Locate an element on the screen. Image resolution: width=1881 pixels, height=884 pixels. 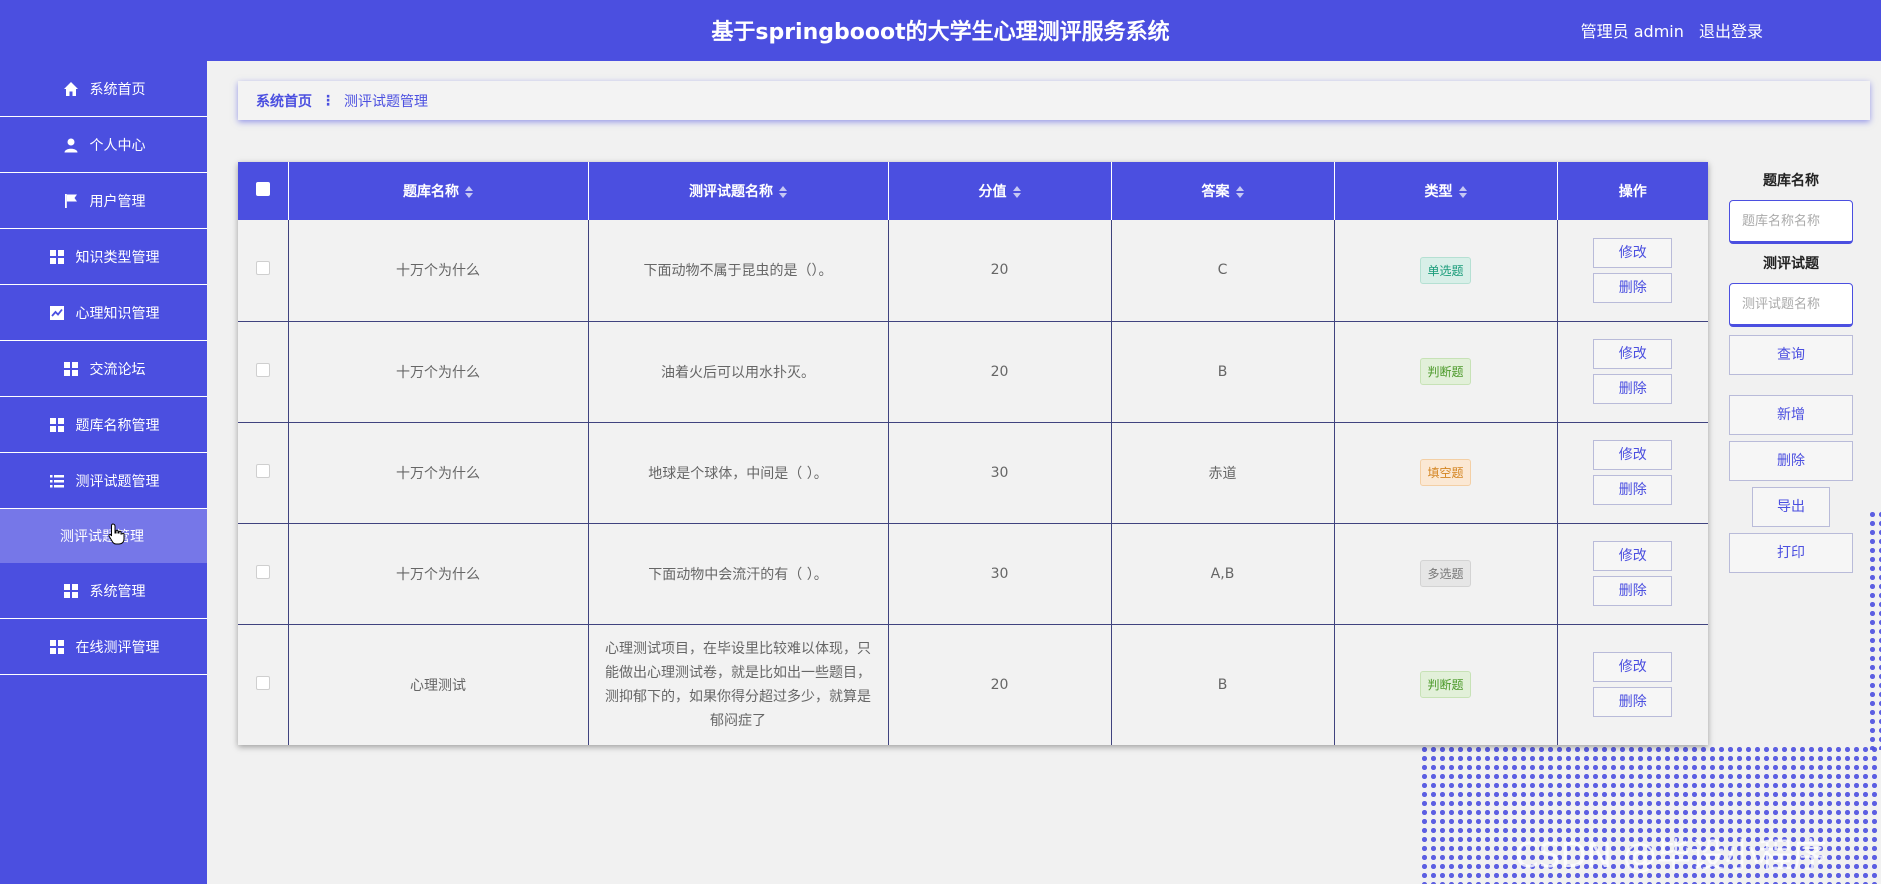
sidebar-item-label: 个人中心 is located at coordinates (117, 145).